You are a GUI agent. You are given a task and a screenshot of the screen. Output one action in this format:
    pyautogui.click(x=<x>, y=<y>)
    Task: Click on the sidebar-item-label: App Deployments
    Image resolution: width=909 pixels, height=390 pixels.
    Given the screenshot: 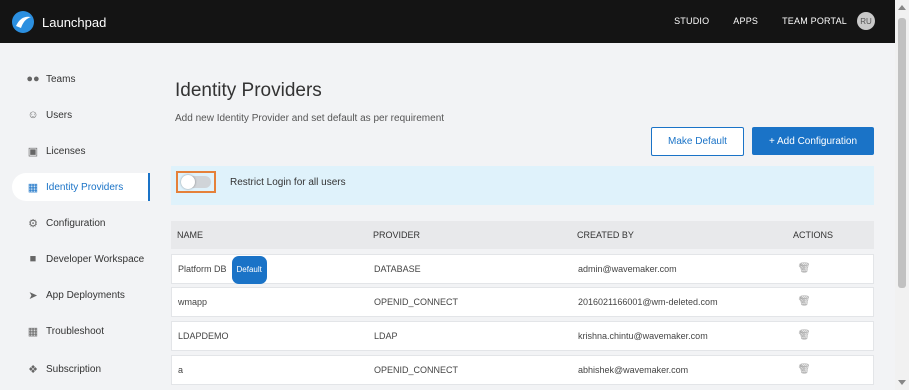 What is the action you would take?
    pyautogui.click(x=85, y=295)
    